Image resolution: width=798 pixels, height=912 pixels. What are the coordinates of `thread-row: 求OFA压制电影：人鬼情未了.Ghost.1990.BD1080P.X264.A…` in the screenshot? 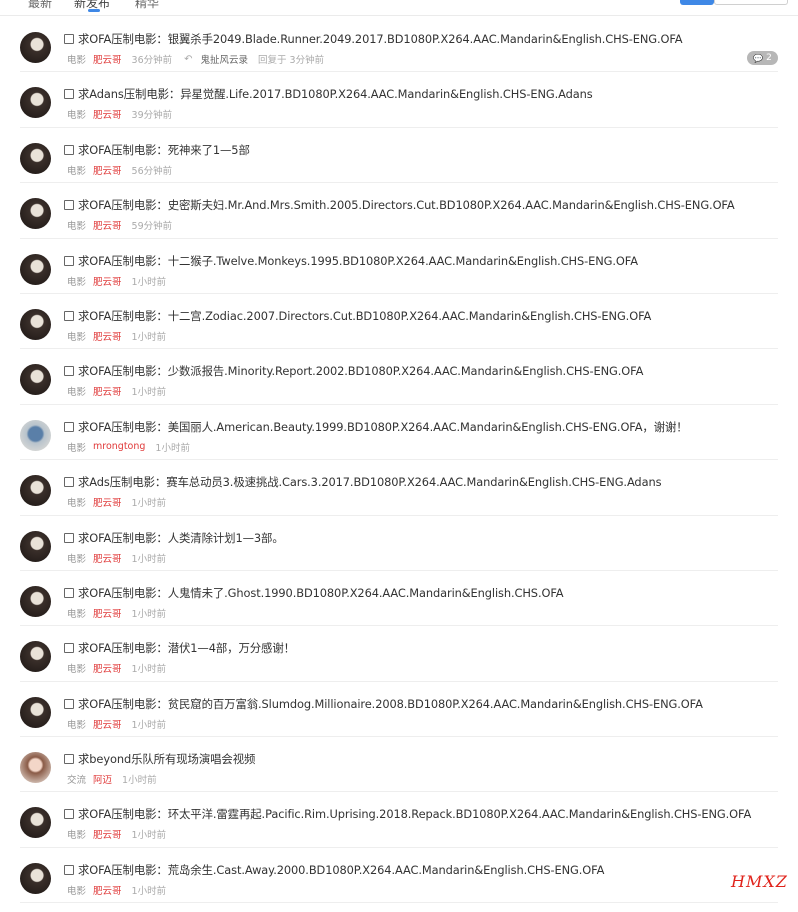 It's located at (399, 599).